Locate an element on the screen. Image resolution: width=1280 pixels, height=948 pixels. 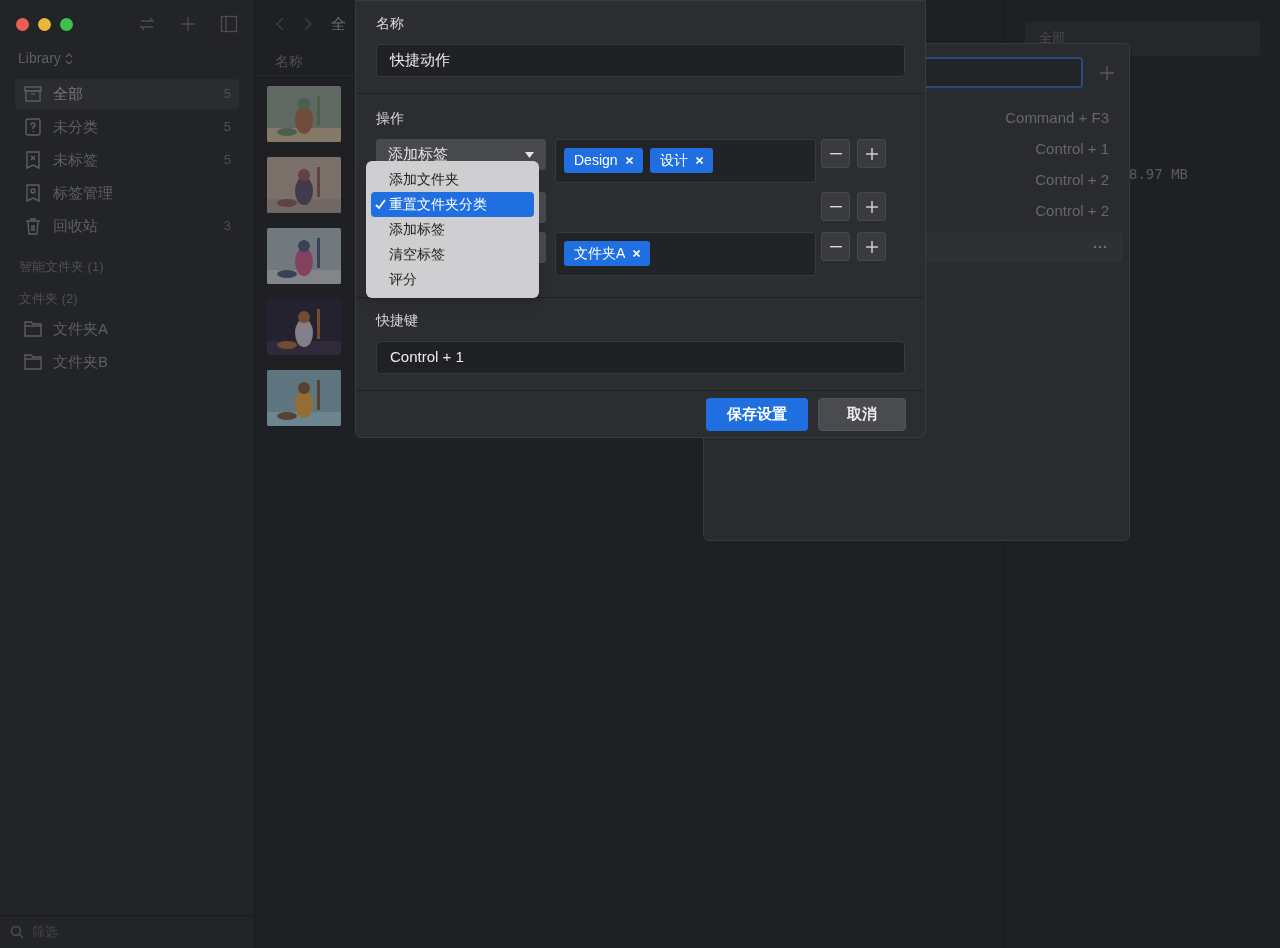
name-field: 快捷动作 is located at coordinates (640, 60).